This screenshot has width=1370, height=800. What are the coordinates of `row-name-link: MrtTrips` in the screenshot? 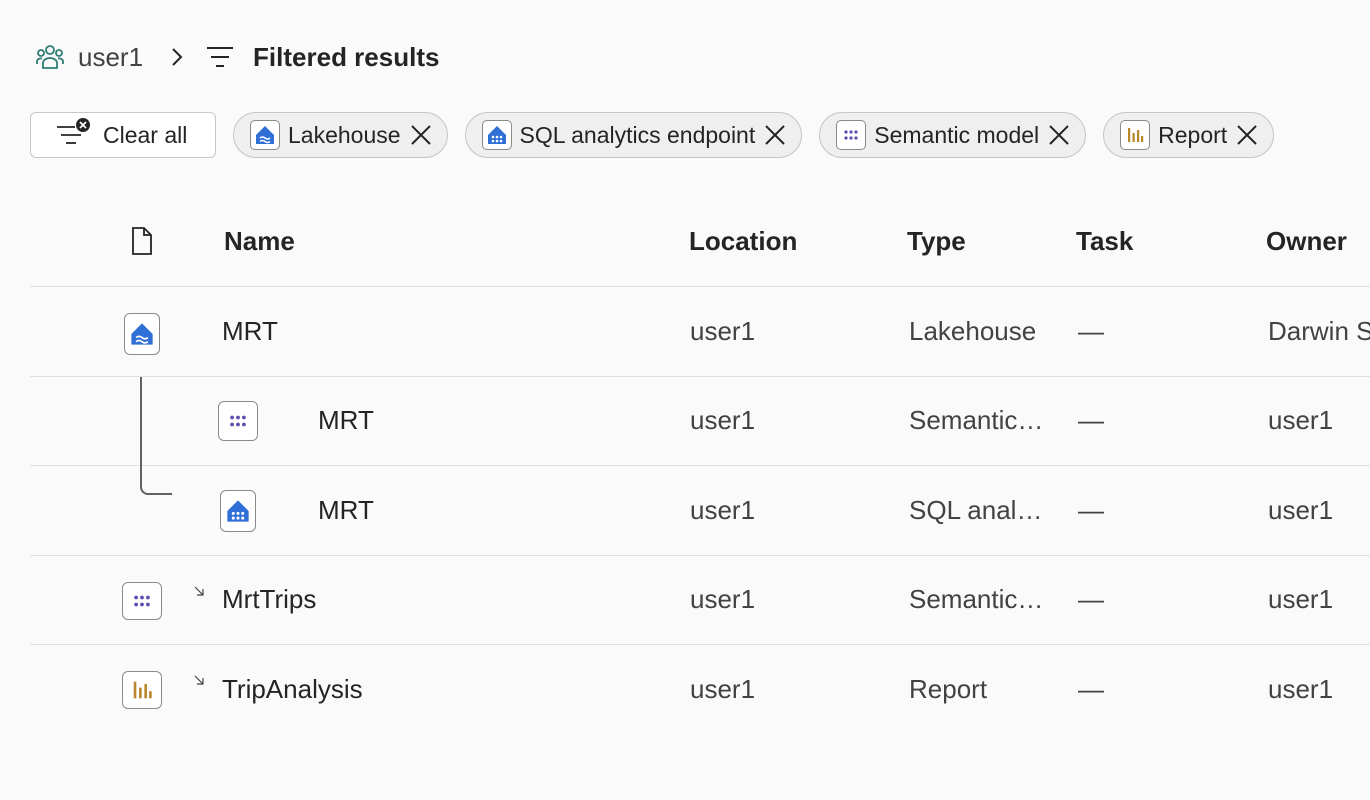 It's located at (269, 600).